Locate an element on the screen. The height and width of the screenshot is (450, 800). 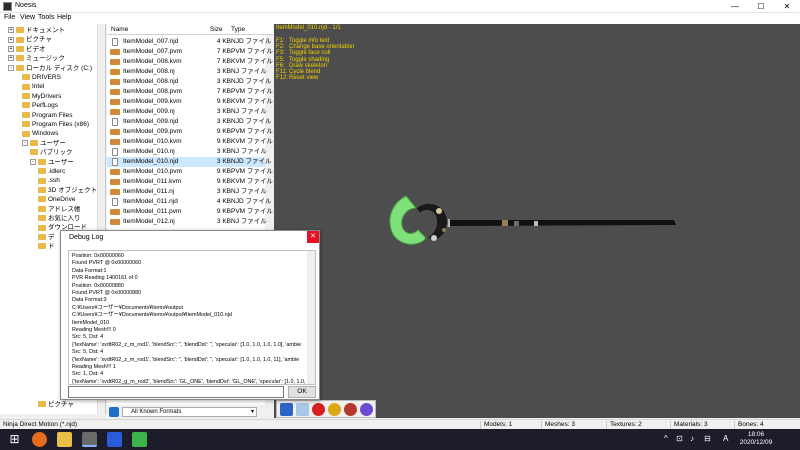
file-row: ItemModel_009.nj 3 KB NJ ファイル is located at coordinates (187, 112).